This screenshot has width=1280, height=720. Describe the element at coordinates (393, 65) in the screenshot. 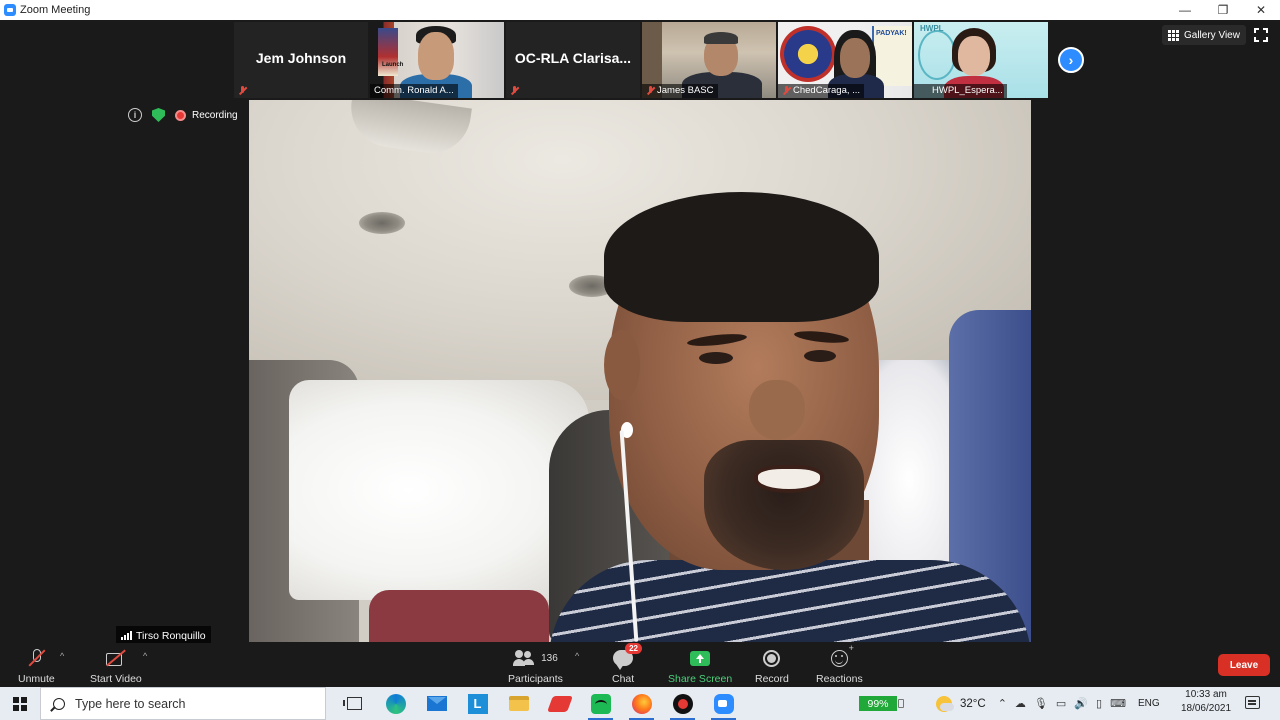

I see `poster-caption: Launch` at that location.